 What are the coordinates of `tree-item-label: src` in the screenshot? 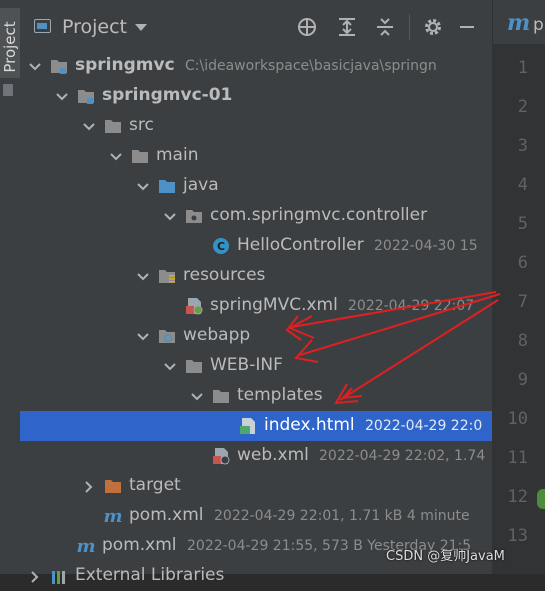 It's located at (141, 125).